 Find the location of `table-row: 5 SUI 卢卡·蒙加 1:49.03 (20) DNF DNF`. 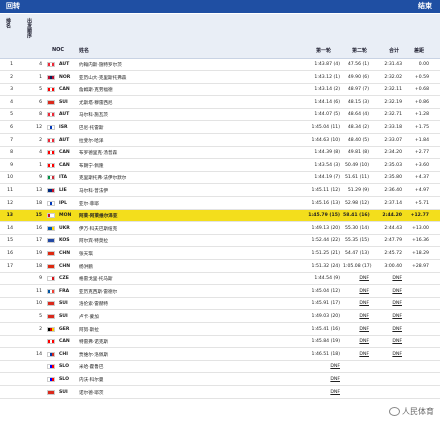

table-row: 5 SUI 卢卡·蒙加 1:49.03 (20) DNF DNF is located at coordinates (220, 317).